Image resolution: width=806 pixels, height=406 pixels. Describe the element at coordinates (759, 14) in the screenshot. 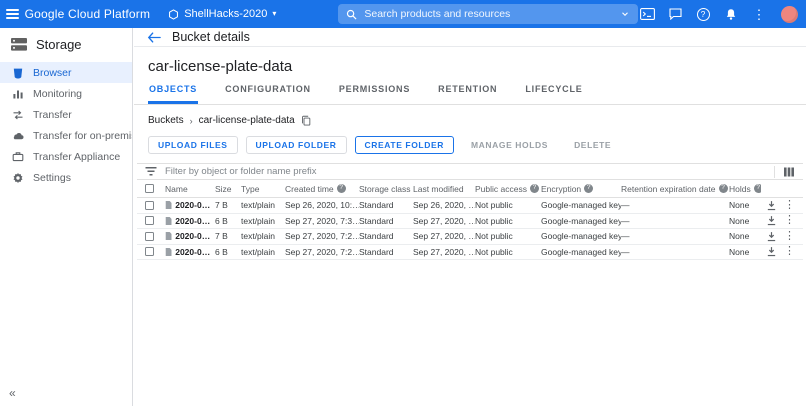

I see `more-options-icon: ⋮` at that location.